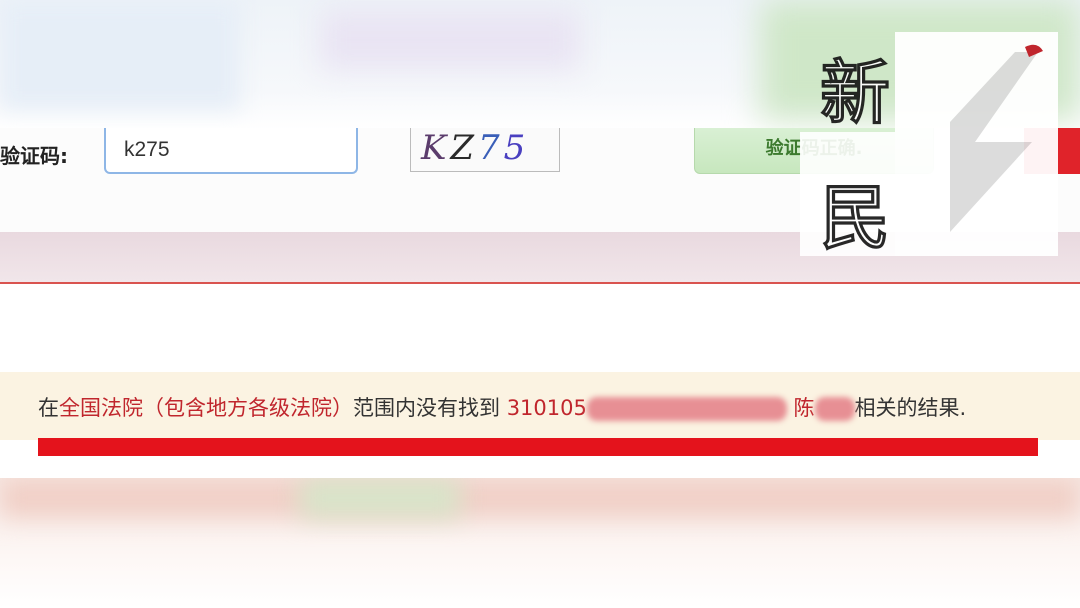  I want to click on captcha-char: K, so click(436, 148).